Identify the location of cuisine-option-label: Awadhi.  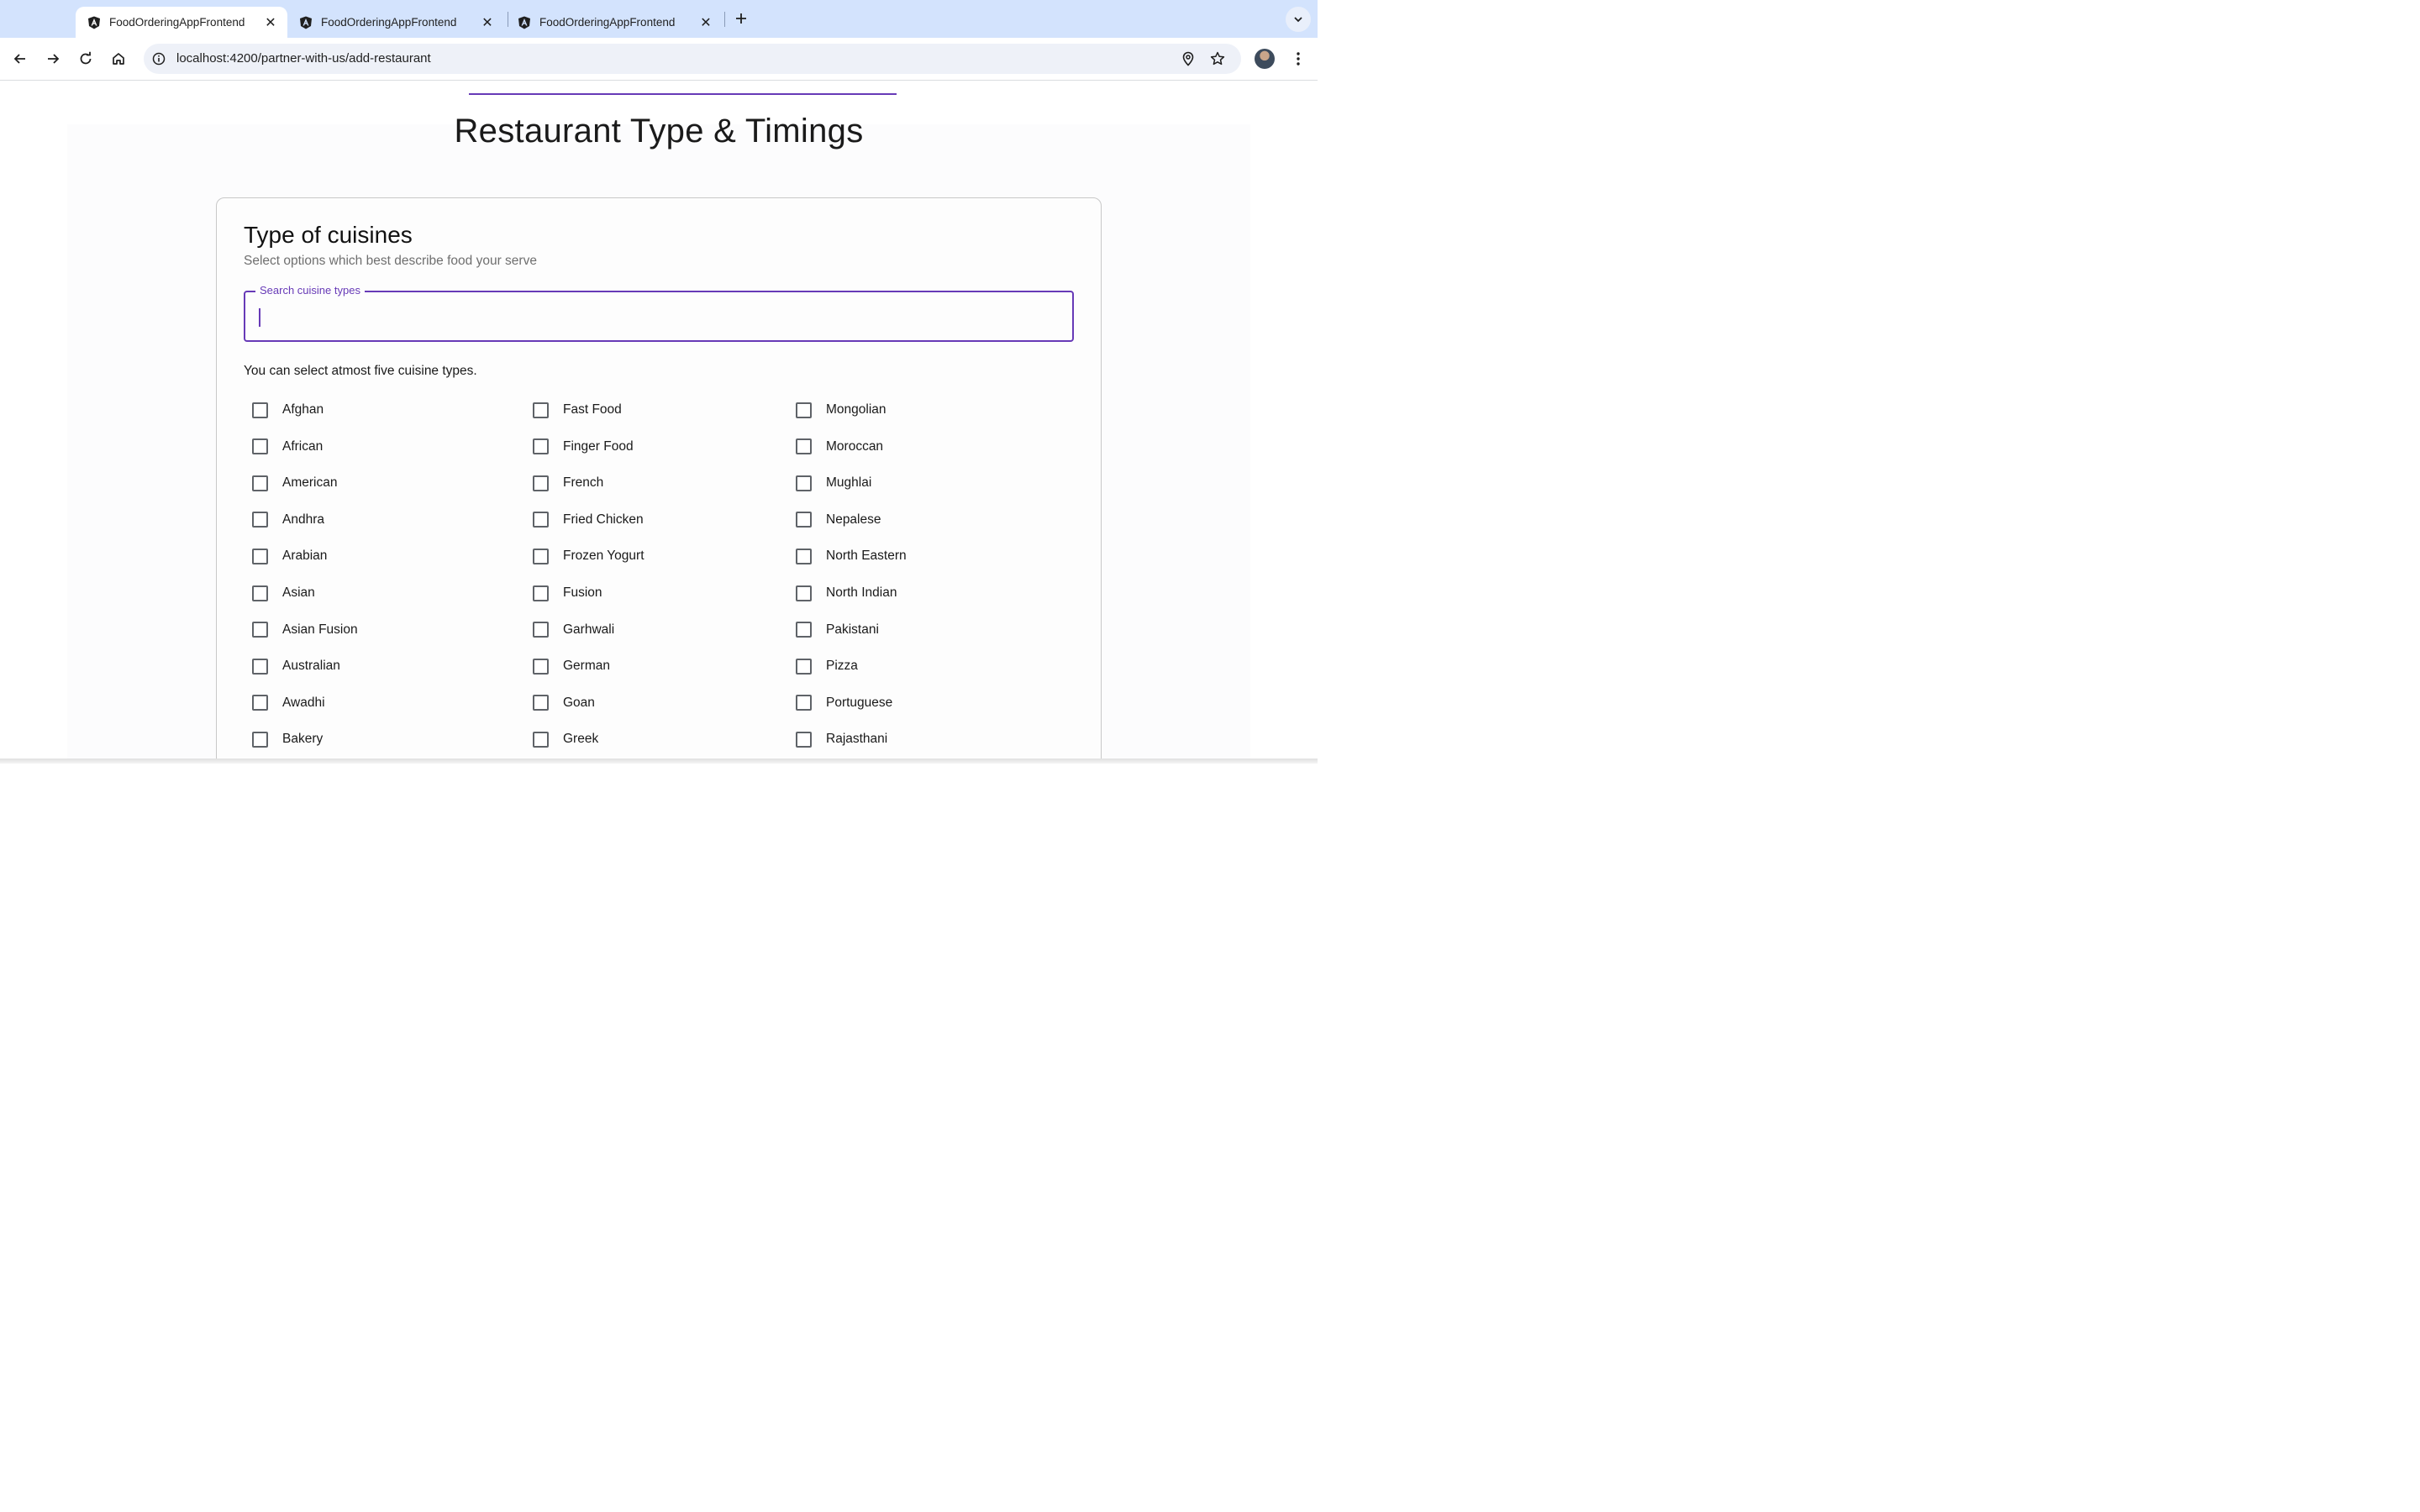
(303, 702).